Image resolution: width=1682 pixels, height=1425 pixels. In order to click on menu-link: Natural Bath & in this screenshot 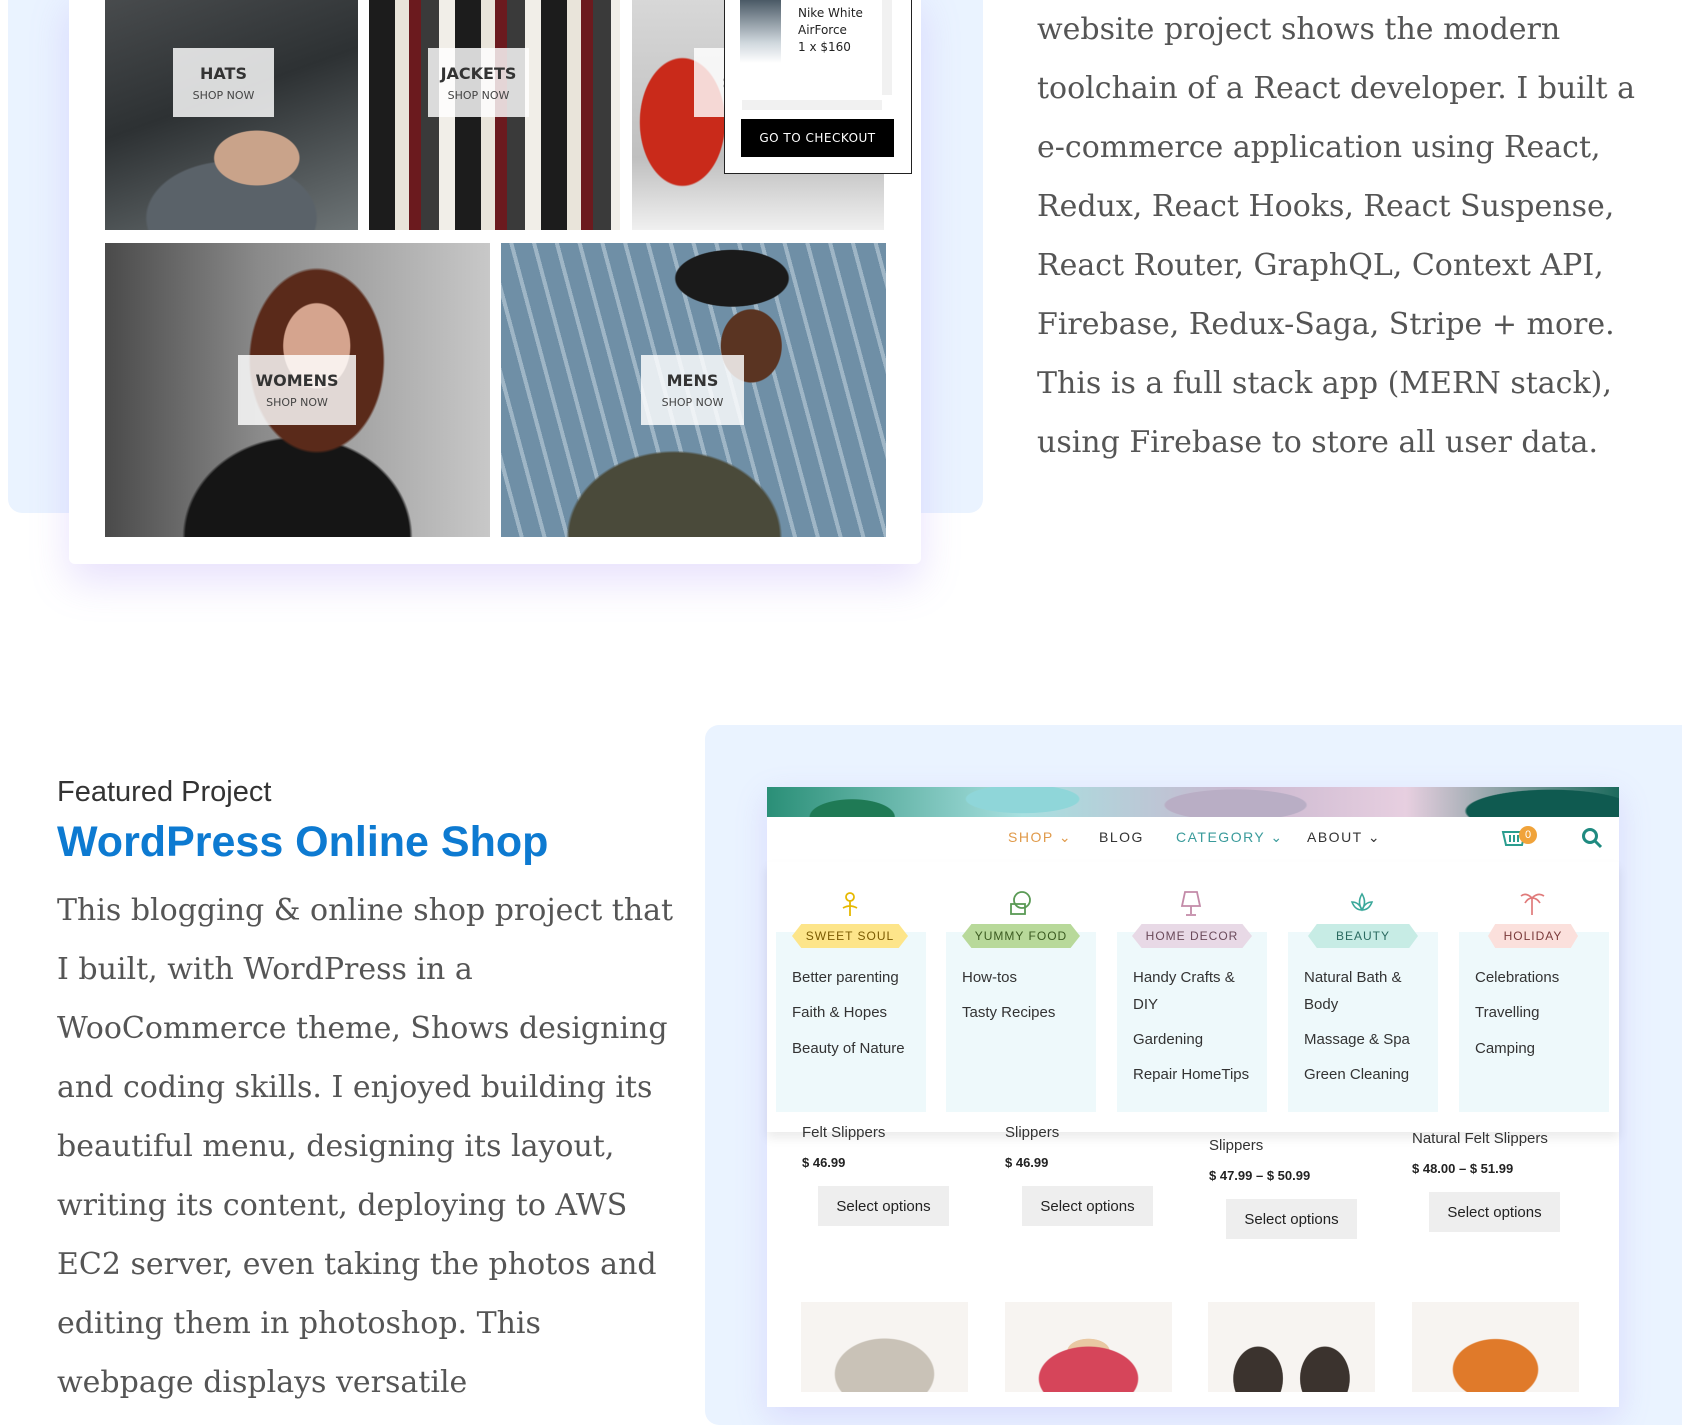, I will do `click(1353, 977)`.